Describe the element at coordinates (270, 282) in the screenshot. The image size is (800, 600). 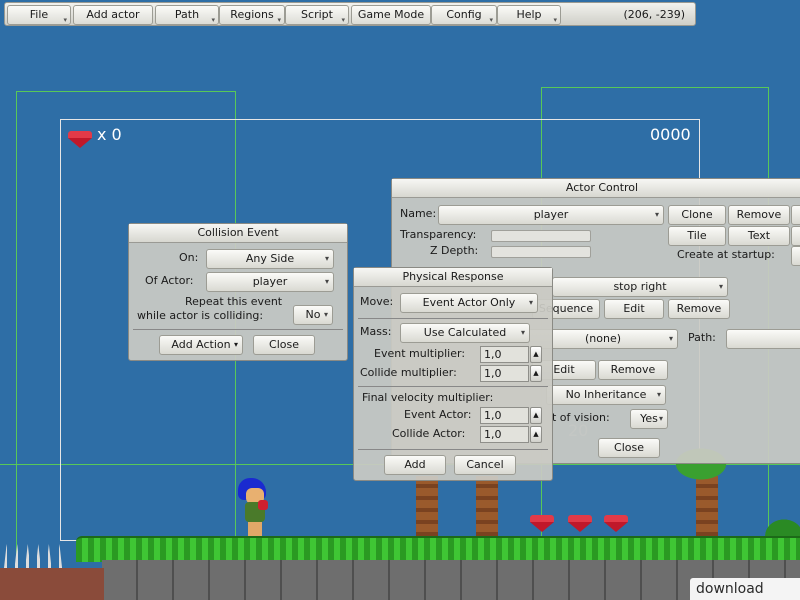
I see `collide-actor-dropdown: player ▾` at that location.